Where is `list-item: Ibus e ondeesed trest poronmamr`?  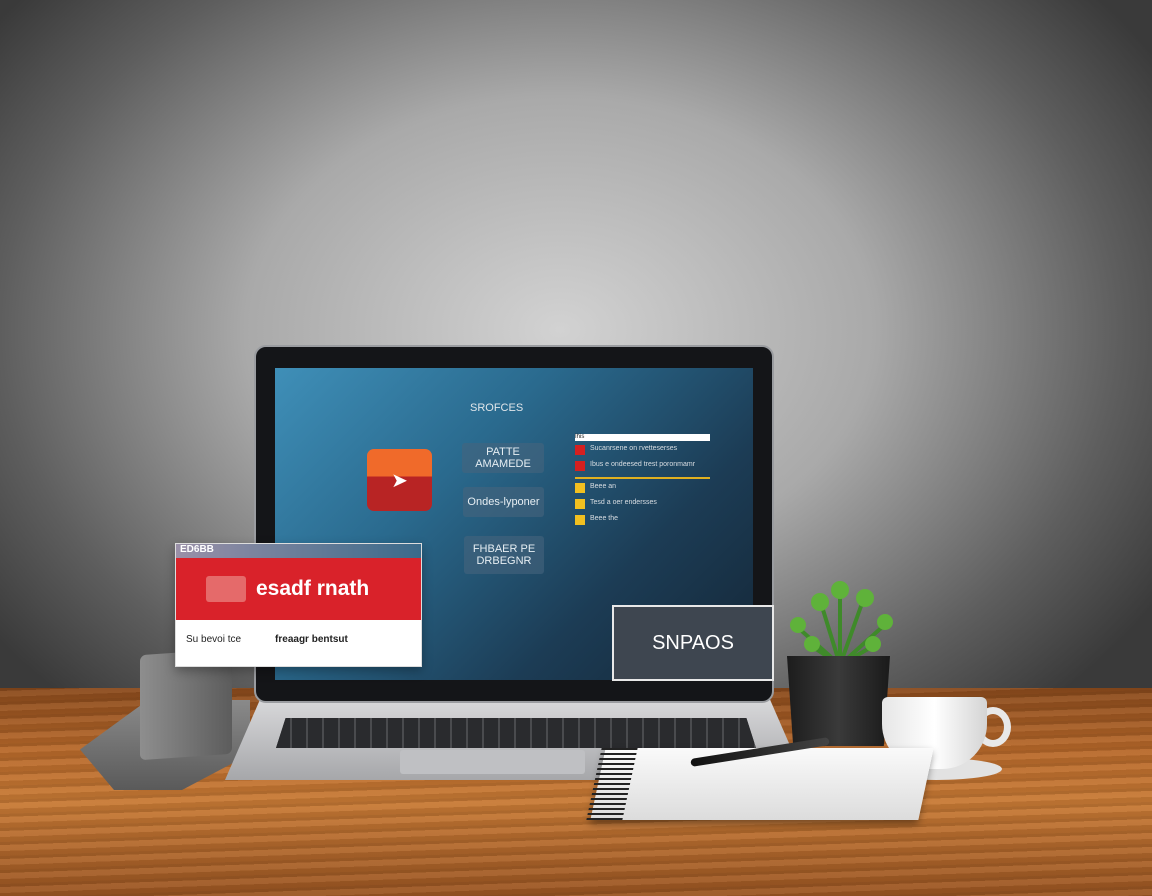
list-item: Ibus e ondeesed trest poronmamr is located at coordinates (642, 466).